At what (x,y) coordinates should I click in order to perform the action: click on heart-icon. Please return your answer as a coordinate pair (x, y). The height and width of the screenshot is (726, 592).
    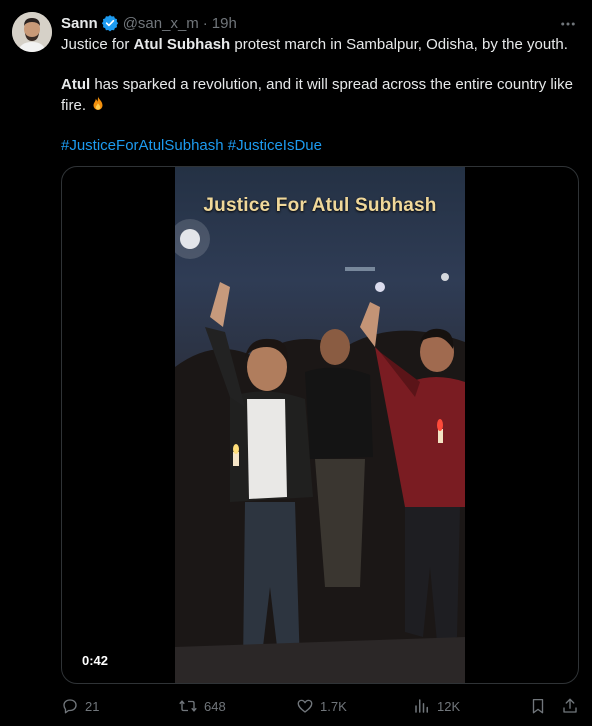
    Looking at the image, I should click on (305, 706).